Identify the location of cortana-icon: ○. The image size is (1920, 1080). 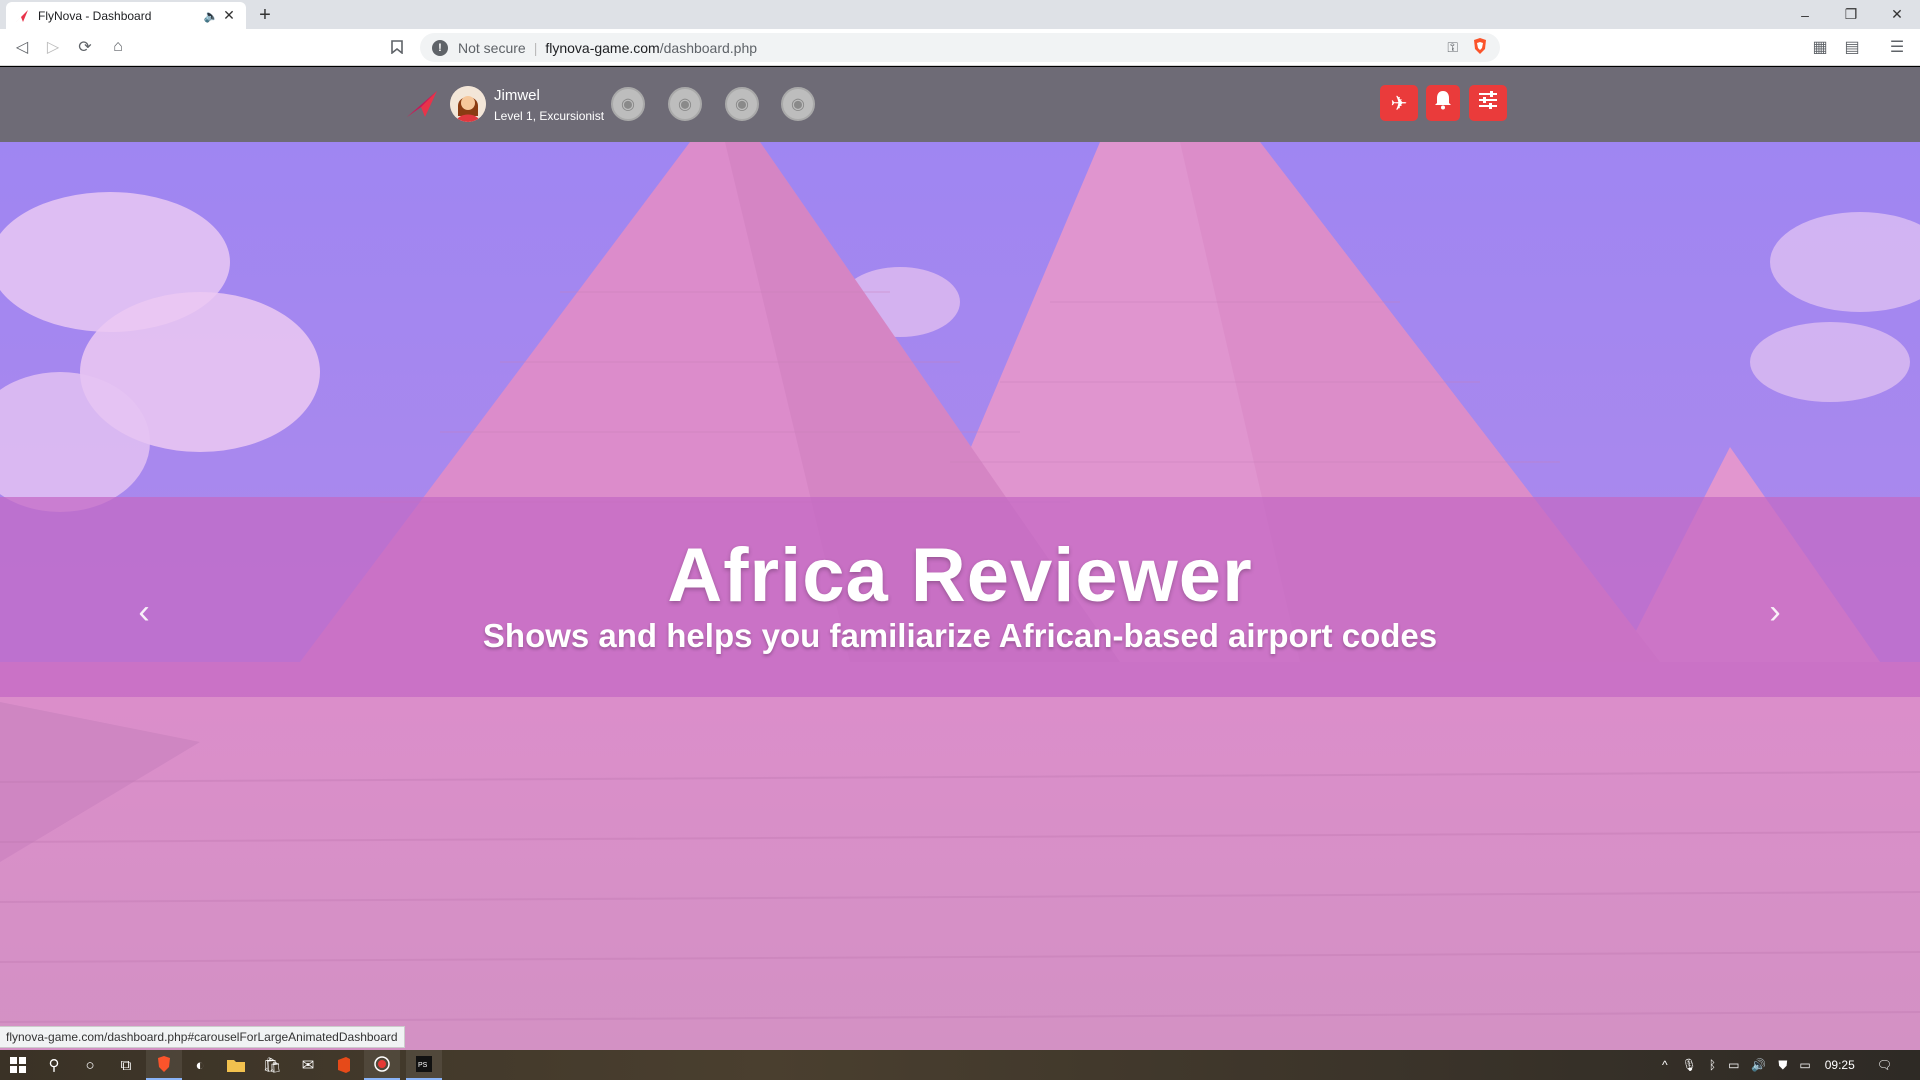
(90, 1065).